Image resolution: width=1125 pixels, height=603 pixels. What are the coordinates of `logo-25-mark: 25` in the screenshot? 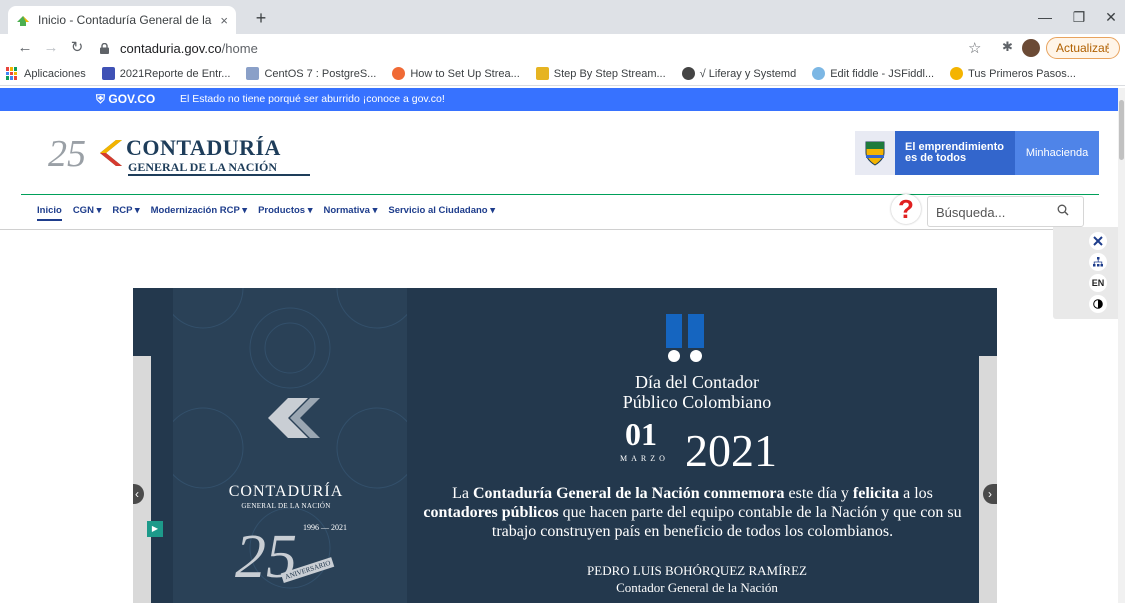 It's located at (67, 154).